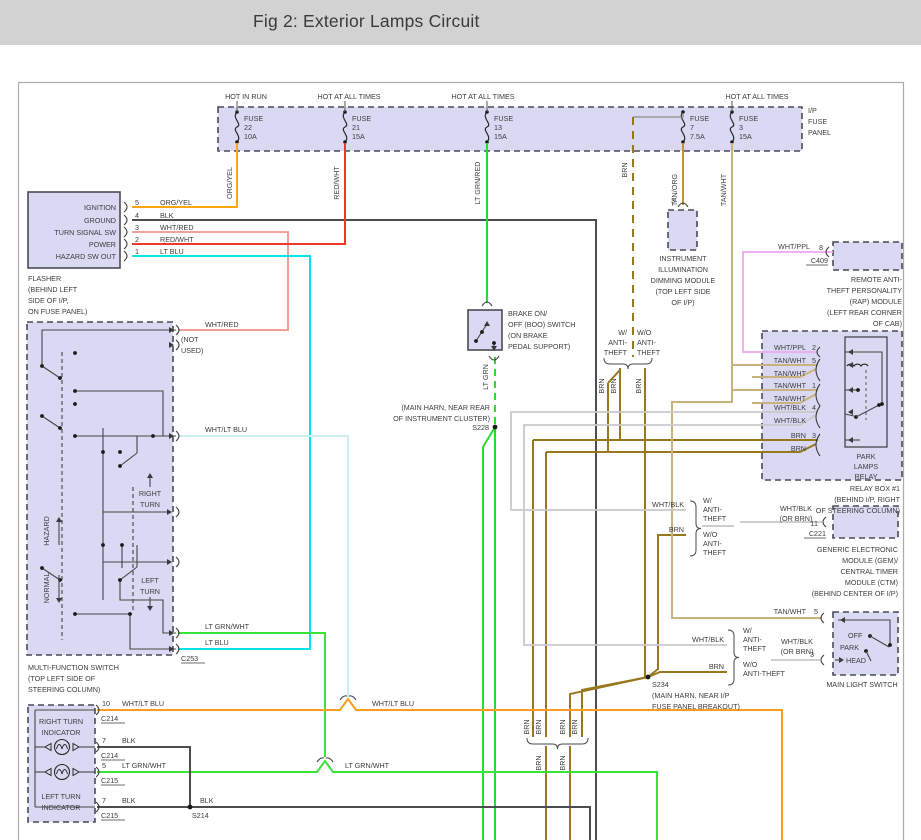 This screenshot has width=921, height=840. I want to click on brn-to-gem, so click(666, 606).